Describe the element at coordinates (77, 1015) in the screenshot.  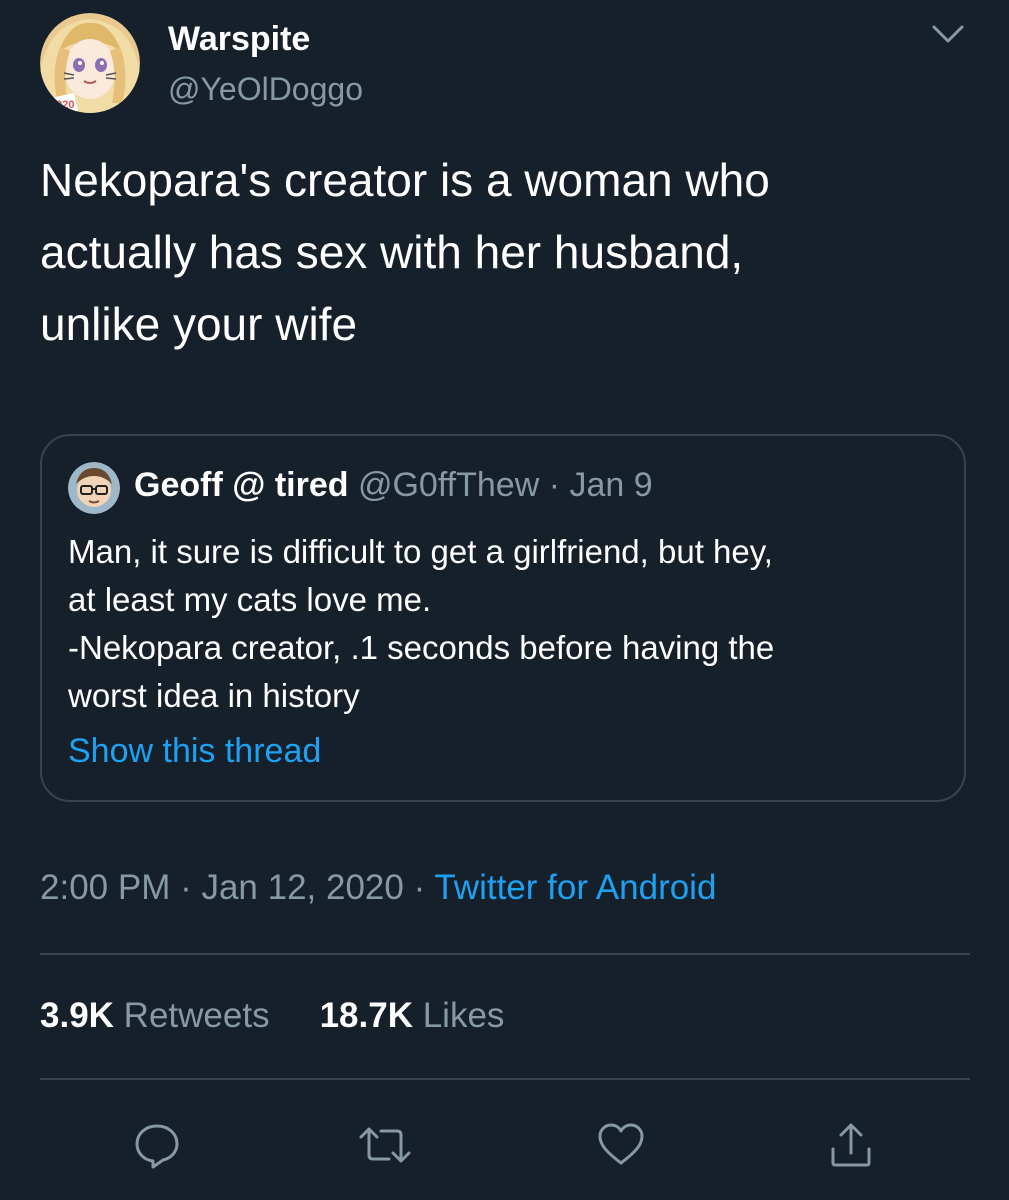
I see `retweets-count: 3.9K` at that location.